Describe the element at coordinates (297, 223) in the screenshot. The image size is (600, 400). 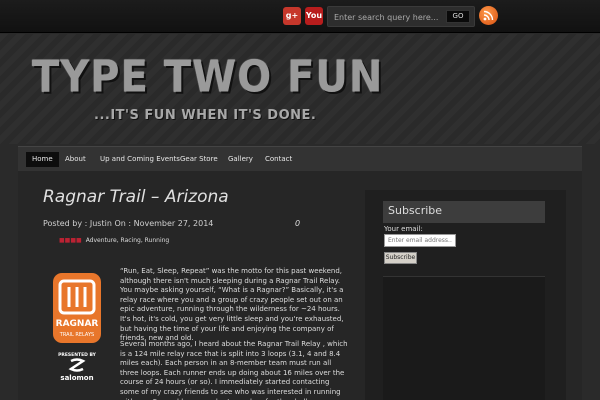
I see `comment-count: 0` at that location.